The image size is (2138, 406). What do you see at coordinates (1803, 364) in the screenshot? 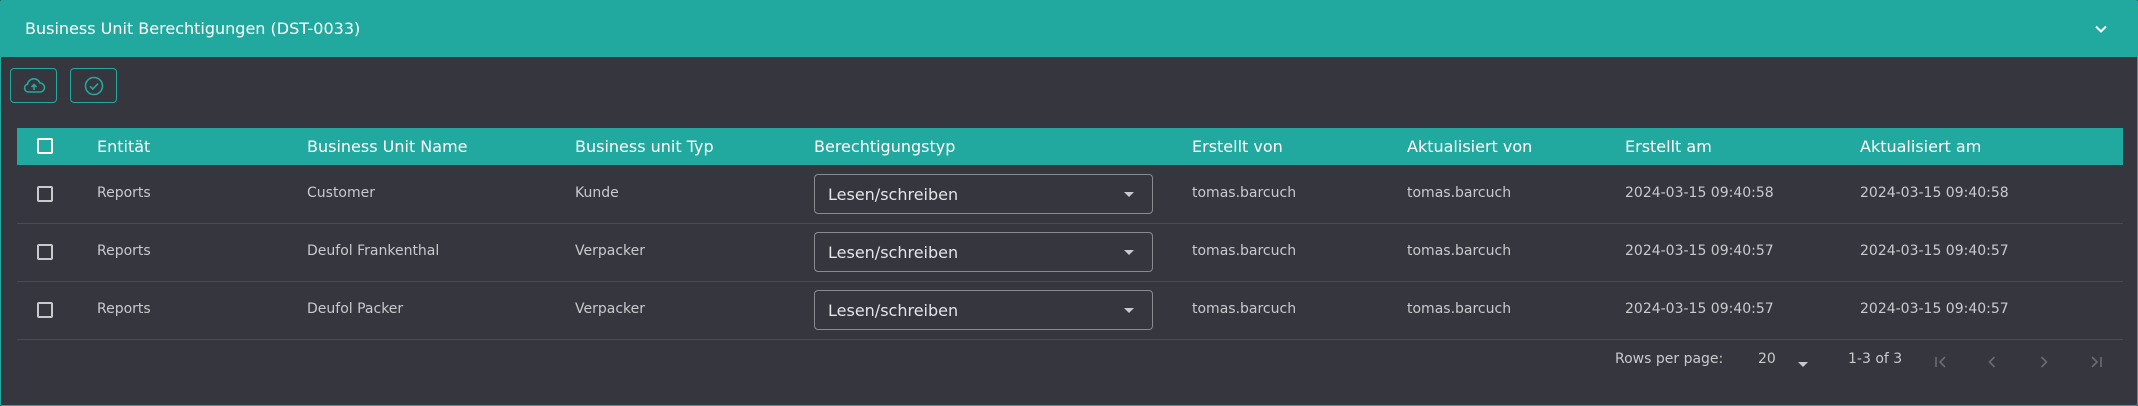
I see `rows-per-page-arrow-icon` at bounding box center [1803, 364].